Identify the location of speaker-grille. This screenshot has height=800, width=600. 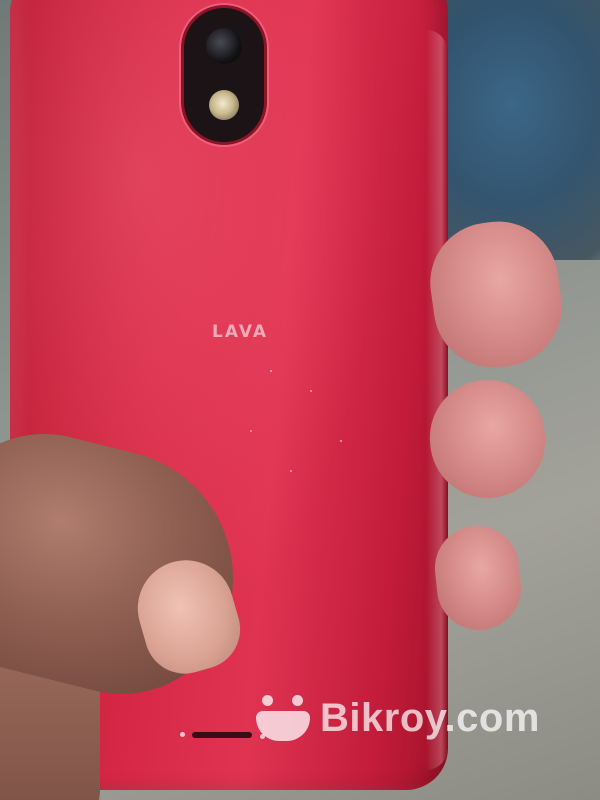
(222, 735).